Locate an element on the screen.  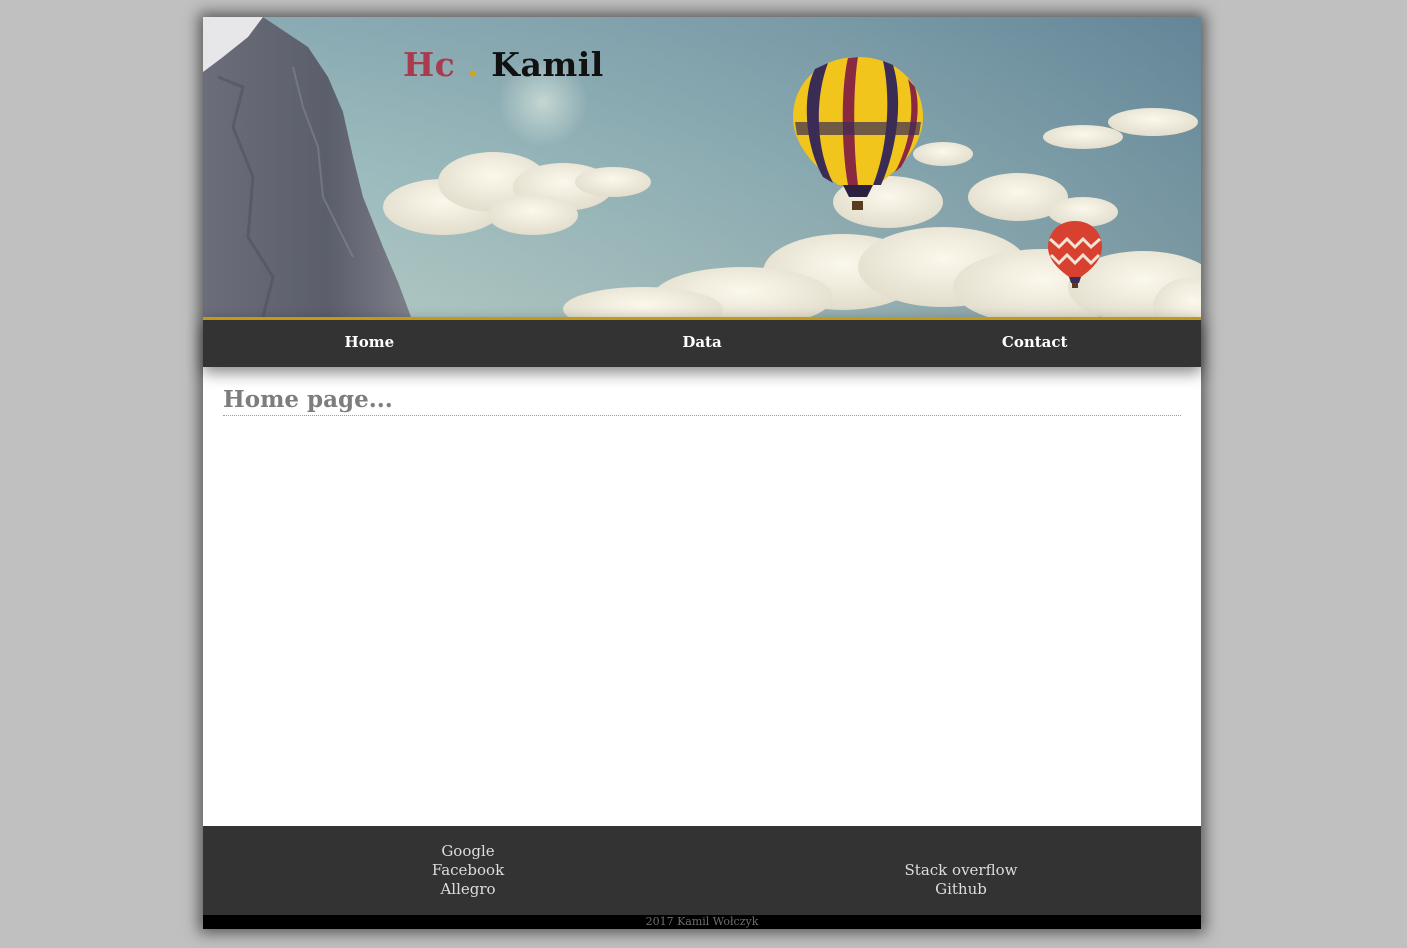
footer-link-stack-overflow: Stack overflow is located at coordinates (961, 870).